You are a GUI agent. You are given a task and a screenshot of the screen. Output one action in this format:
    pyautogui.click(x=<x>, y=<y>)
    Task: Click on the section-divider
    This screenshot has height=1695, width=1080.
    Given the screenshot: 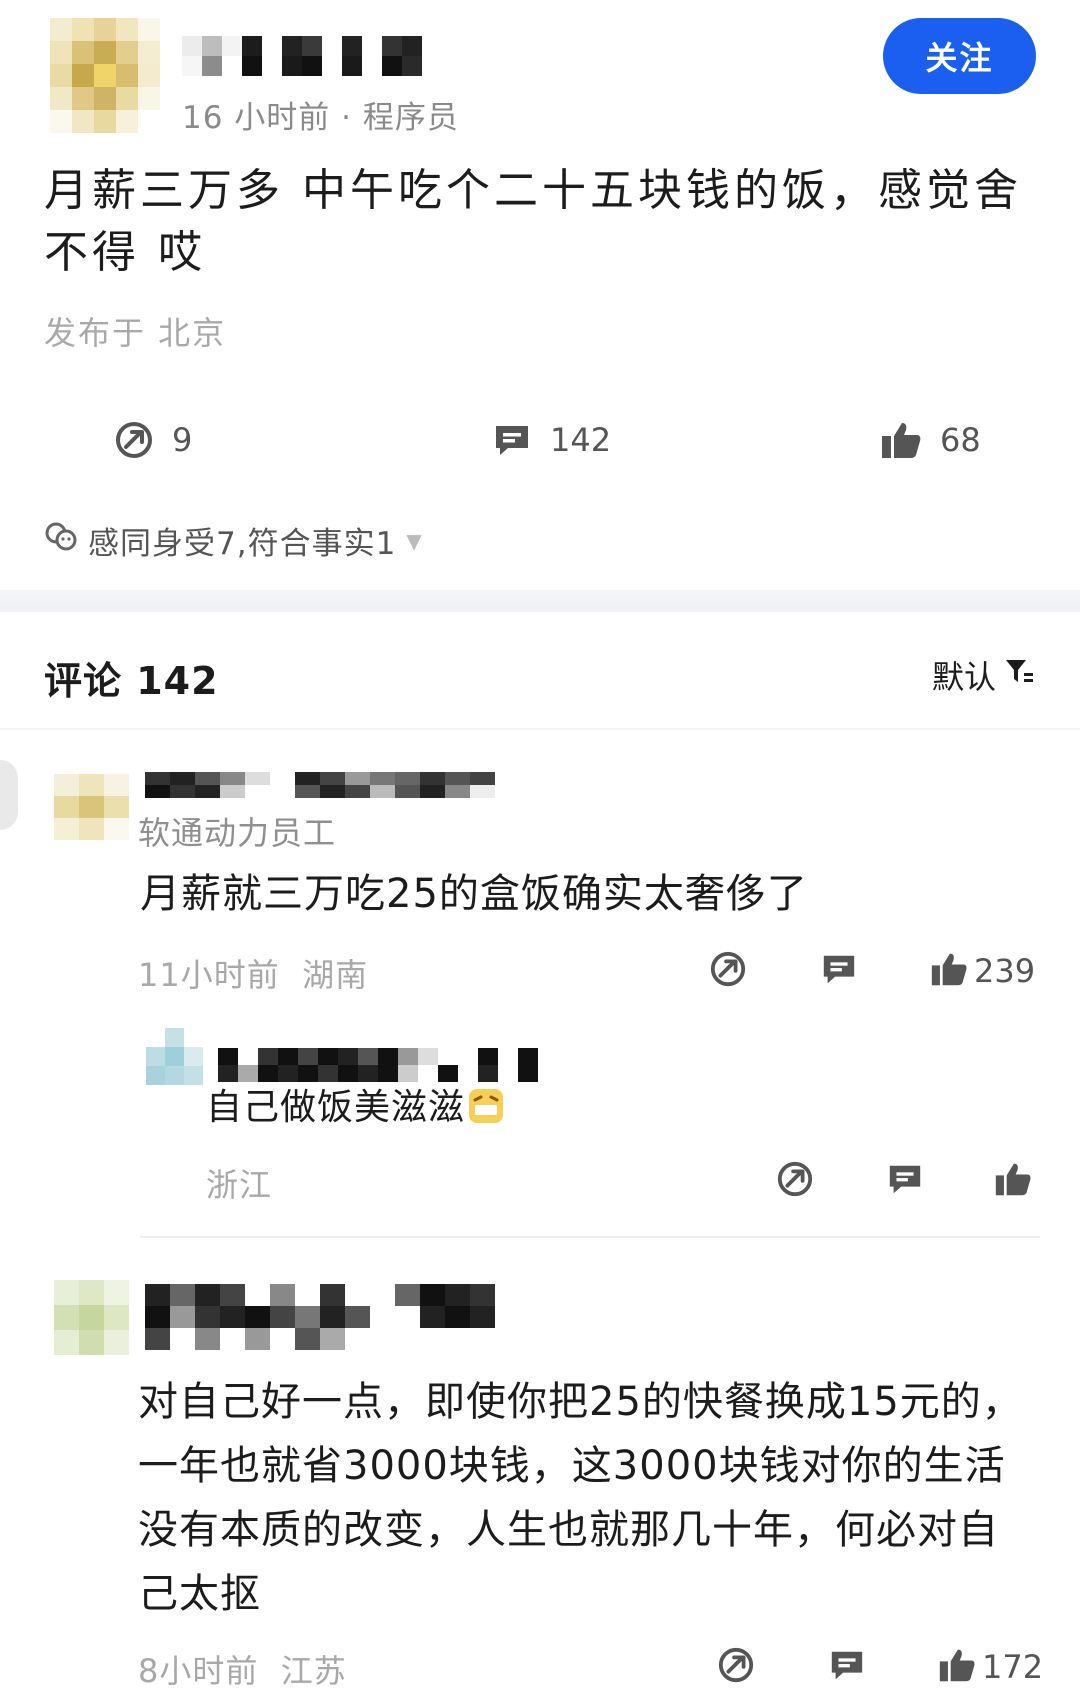 What is the action you would take?
    pyautogui.click(x=540, y=601)
    